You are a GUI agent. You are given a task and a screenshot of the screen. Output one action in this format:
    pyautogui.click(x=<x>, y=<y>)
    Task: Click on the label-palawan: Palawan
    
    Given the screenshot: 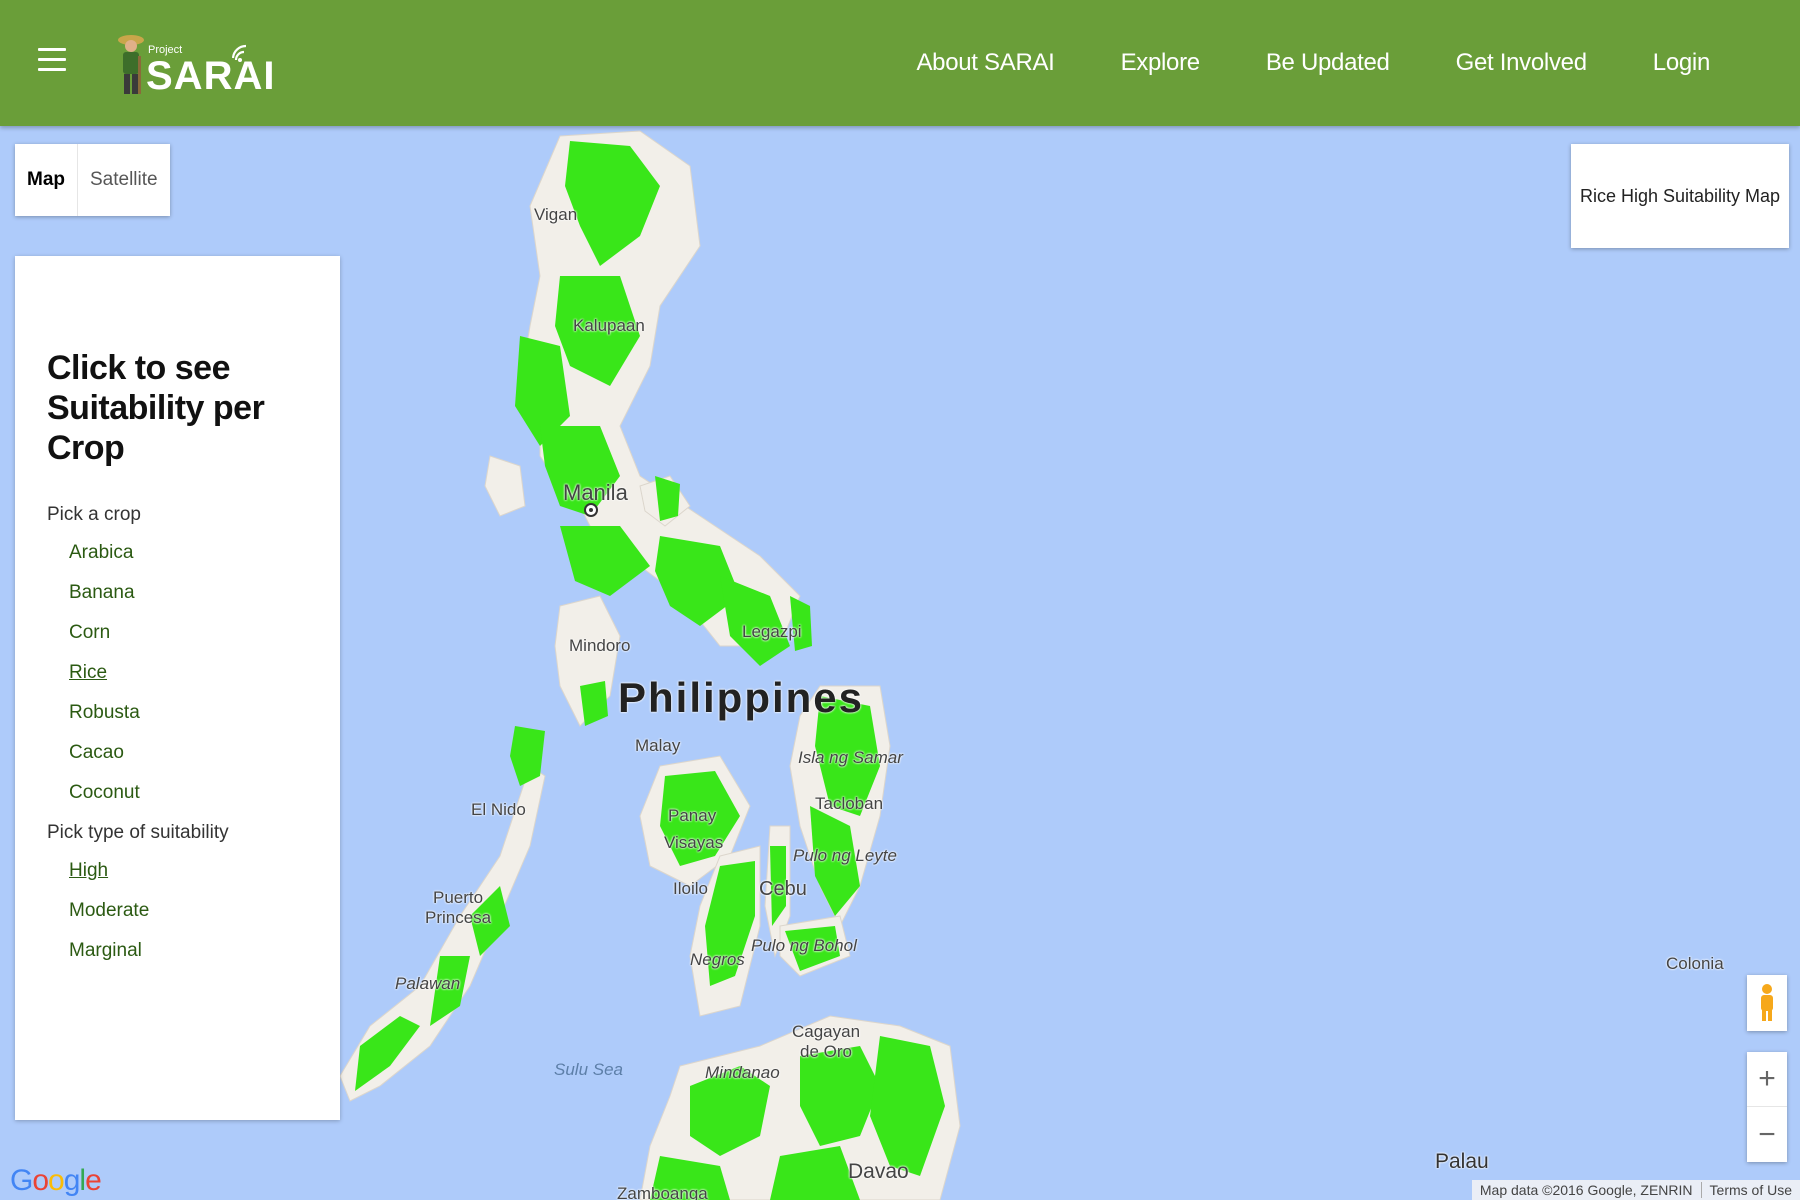 What is the action you would take?
    pyautogui.click(x=428, y=983)
    